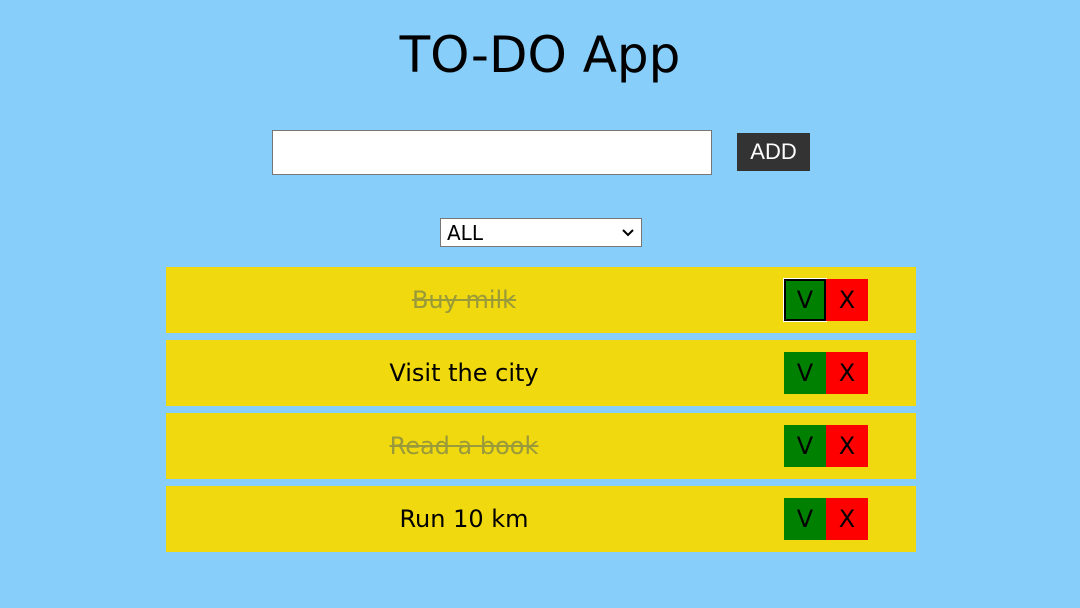  I want to click on page-title: TO-DO App, so click(540, 55).